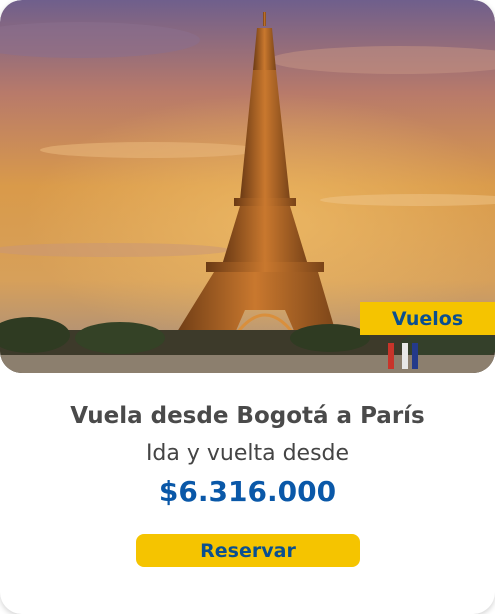  What do you see at coordinates (247, 491) in the screenshot?
I see `offer-price: $6.316.000` at bounding box center [247, 491].